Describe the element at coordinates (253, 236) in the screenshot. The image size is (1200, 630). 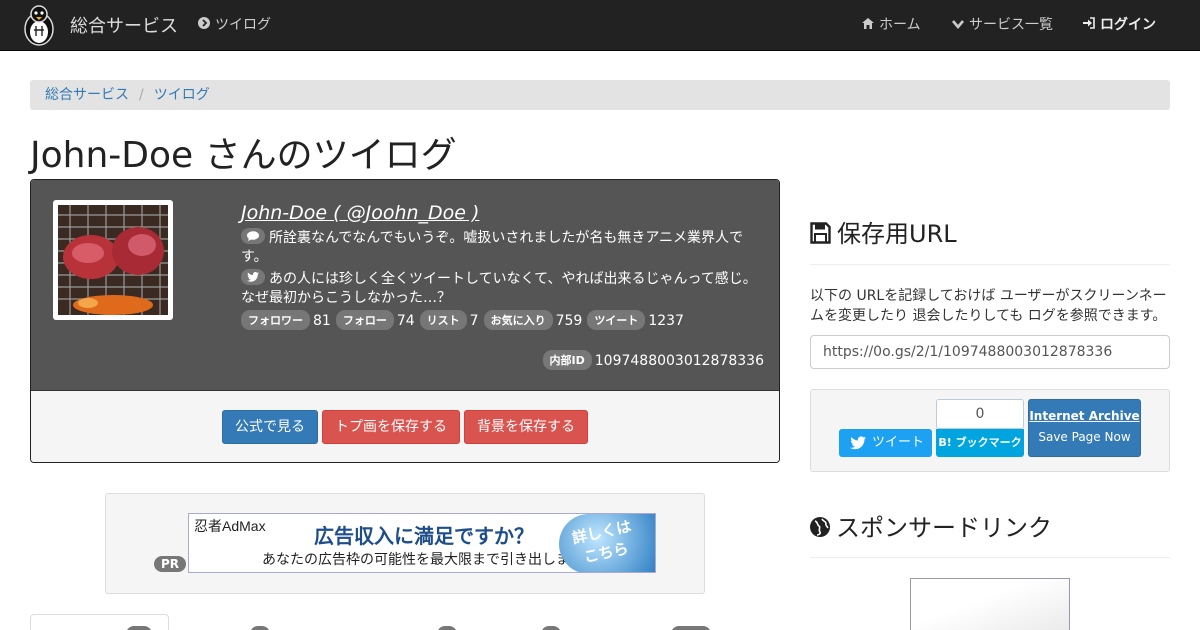
I see `comment-icon` at that location.